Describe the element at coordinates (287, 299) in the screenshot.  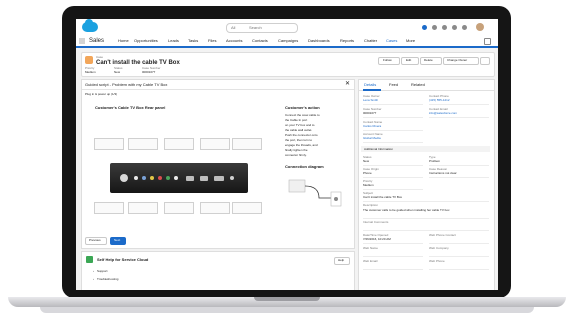
I see `laptop-notch` at that location.